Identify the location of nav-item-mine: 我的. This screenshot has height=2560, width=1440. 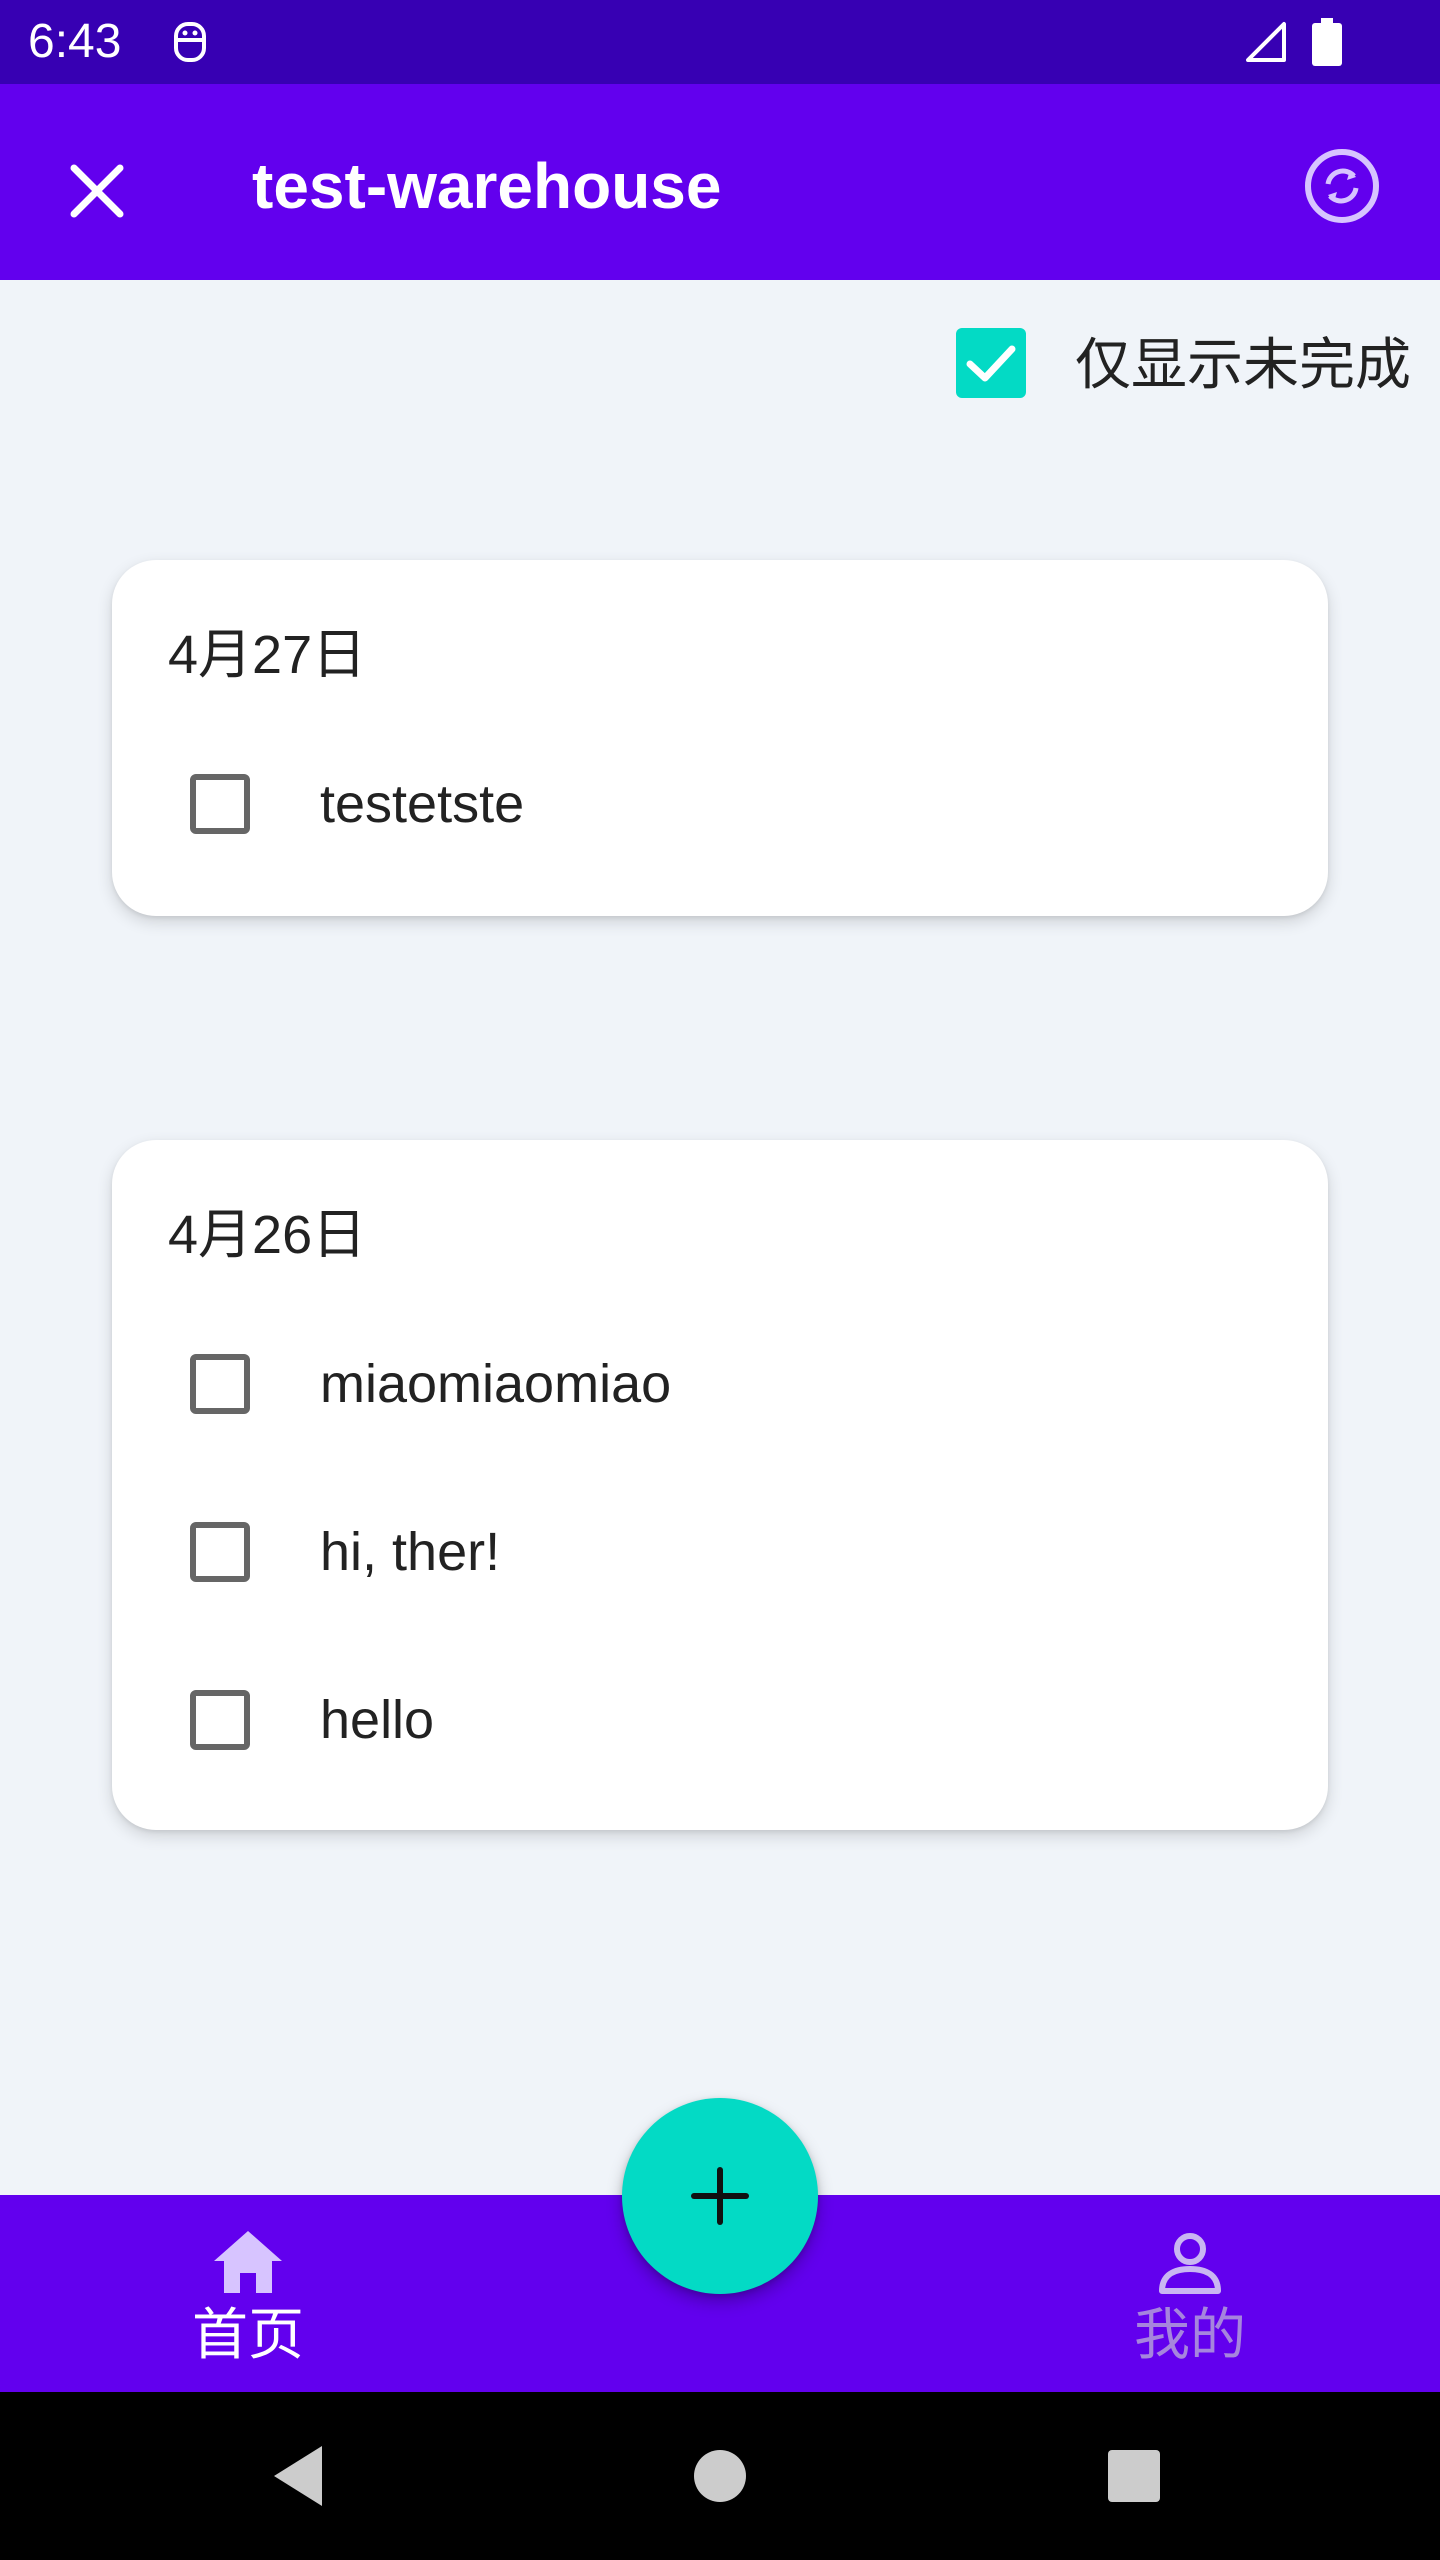
(1190, 2293).